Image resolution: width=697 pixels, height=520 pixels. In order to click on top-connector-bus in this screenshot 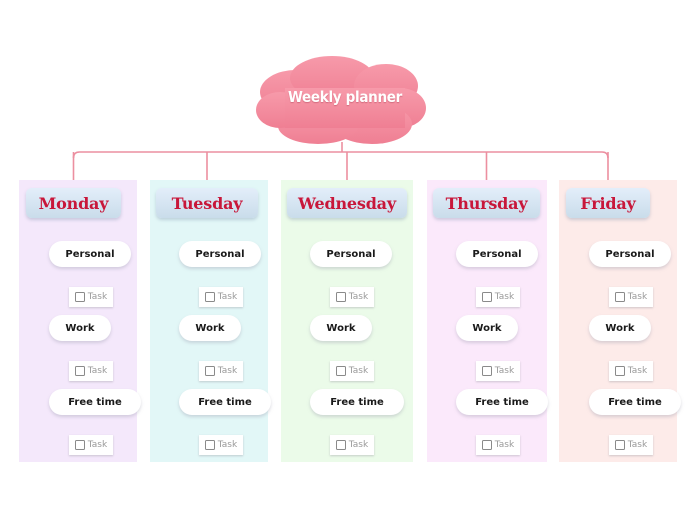, I will do `click(340, 155)`.